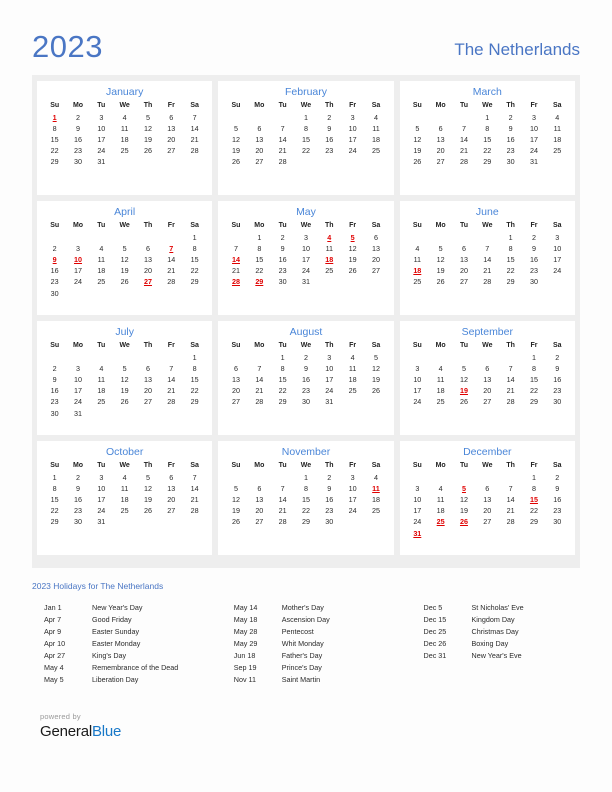  What do you see at coordinates (235, 282) in the screenshot?
I see `day-cell-holiday: 28` at bounding box center [235, 282].